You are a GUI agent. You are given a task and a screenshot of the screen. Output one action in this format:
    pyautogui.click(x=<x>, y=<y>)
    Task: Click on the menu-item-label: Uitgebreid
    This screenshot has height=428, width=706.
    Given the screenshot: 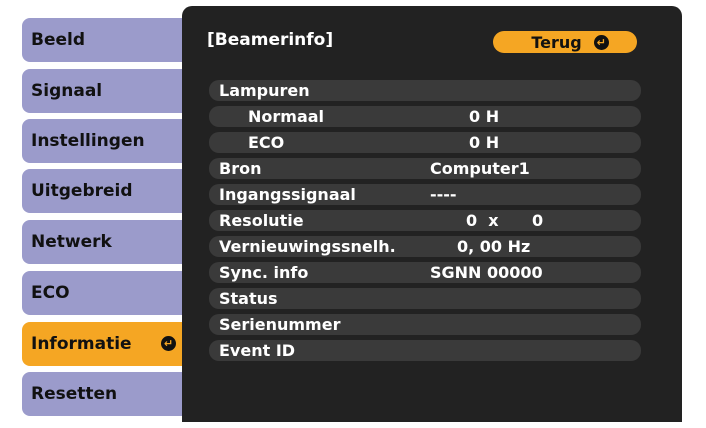 What is the action you would take?
    pyautogui.click(x=82, y=191)
    